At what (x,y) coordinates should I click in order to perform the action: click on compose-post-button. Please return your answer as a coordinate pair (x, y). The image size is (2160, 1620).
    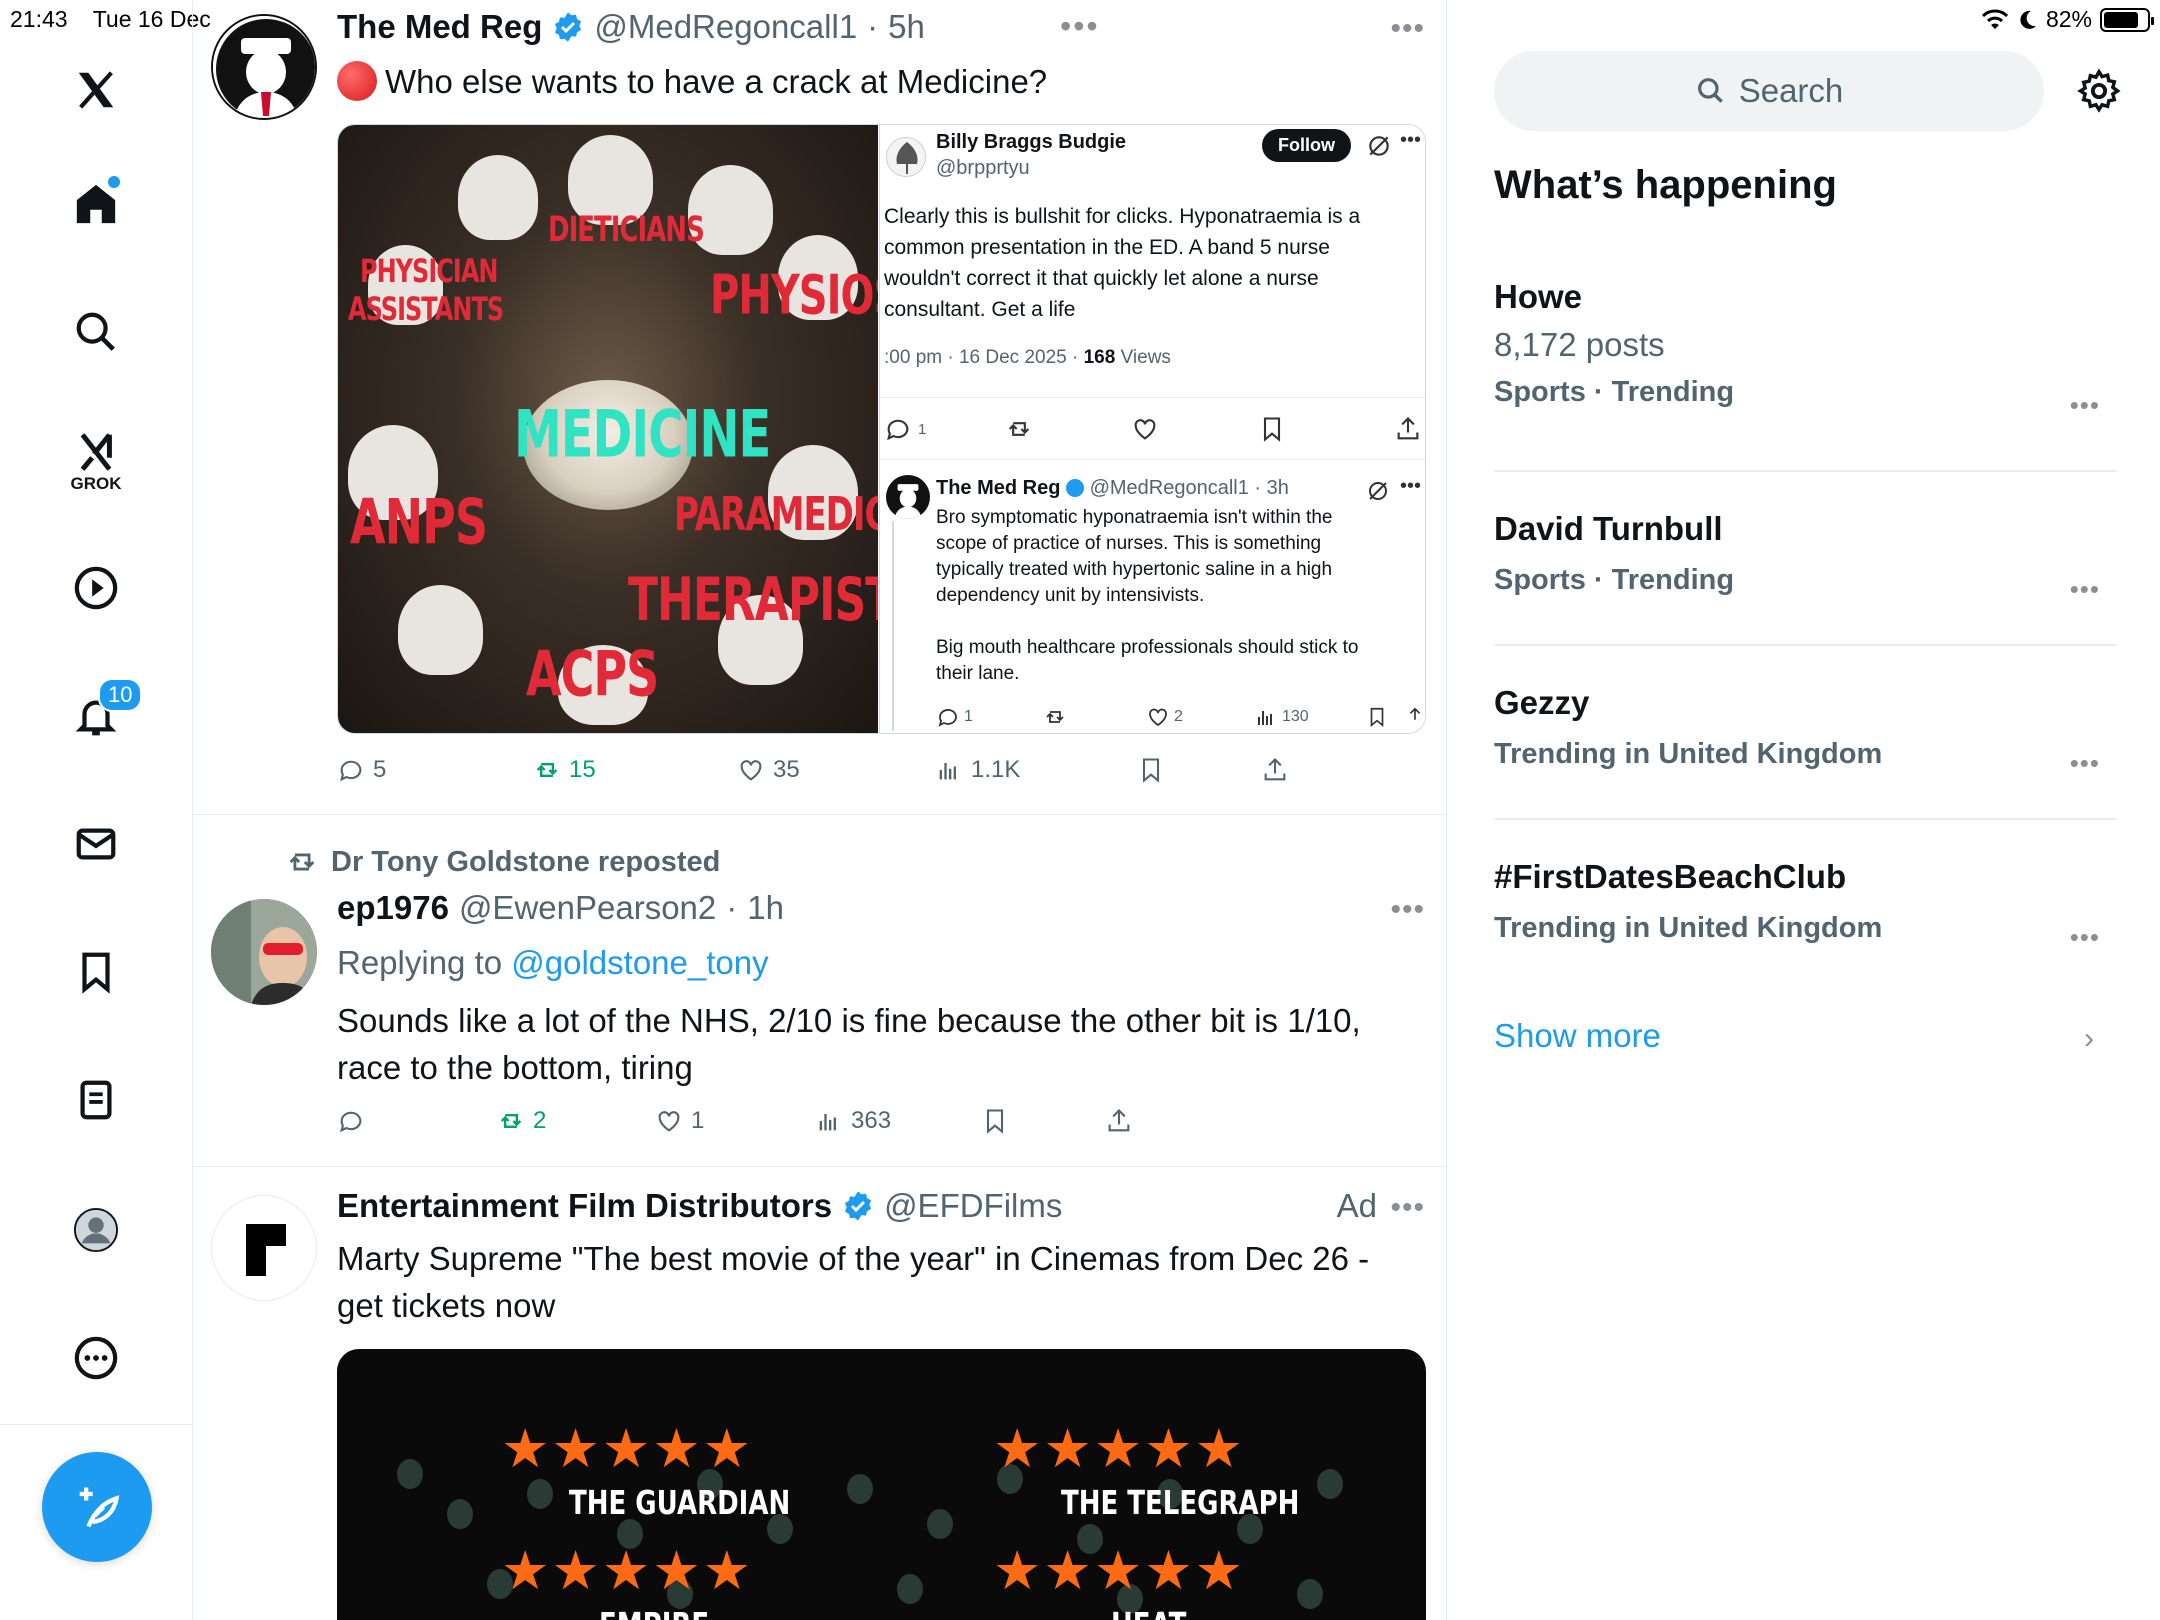
    Looking at the image, I should click on (97, 1507).